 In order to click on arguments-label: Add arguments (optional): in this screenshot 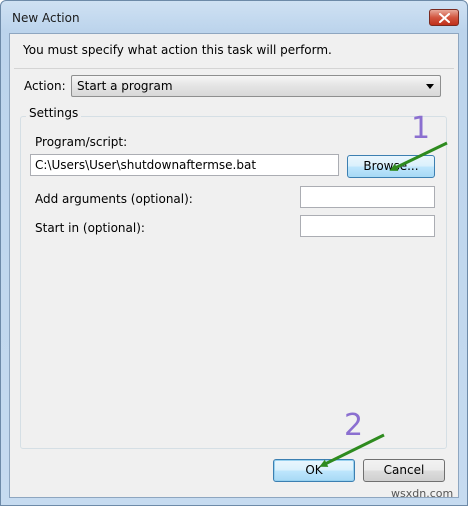, I will do `click(114, 199)`.